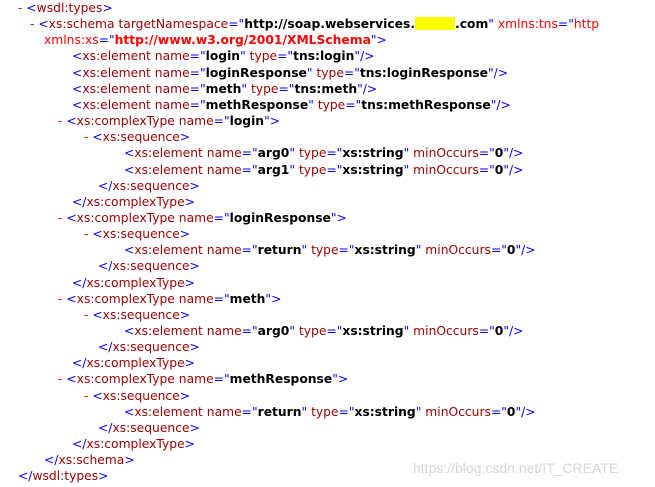 The image size is (655, 487). I want to click on xs-complextype-close: </xs:complexType>, so click(133, 363).